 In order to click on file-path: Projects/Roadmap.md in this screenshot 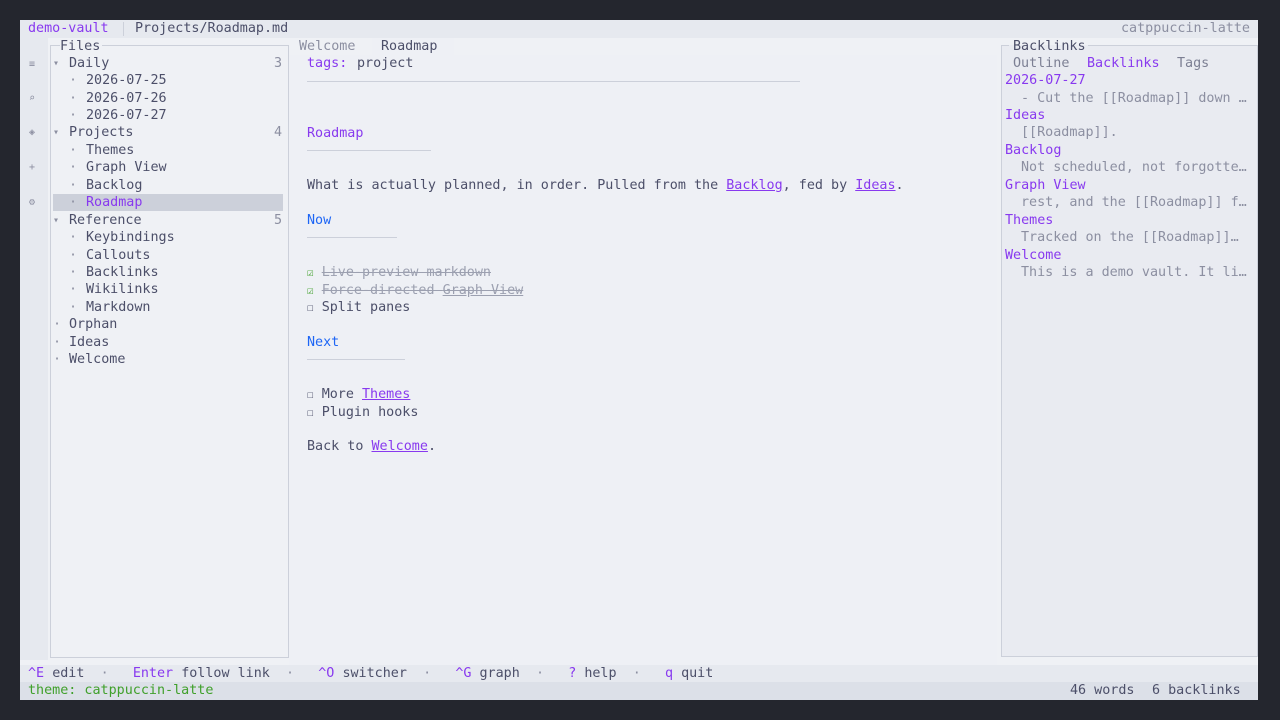, I will do `click(212, 28)`.